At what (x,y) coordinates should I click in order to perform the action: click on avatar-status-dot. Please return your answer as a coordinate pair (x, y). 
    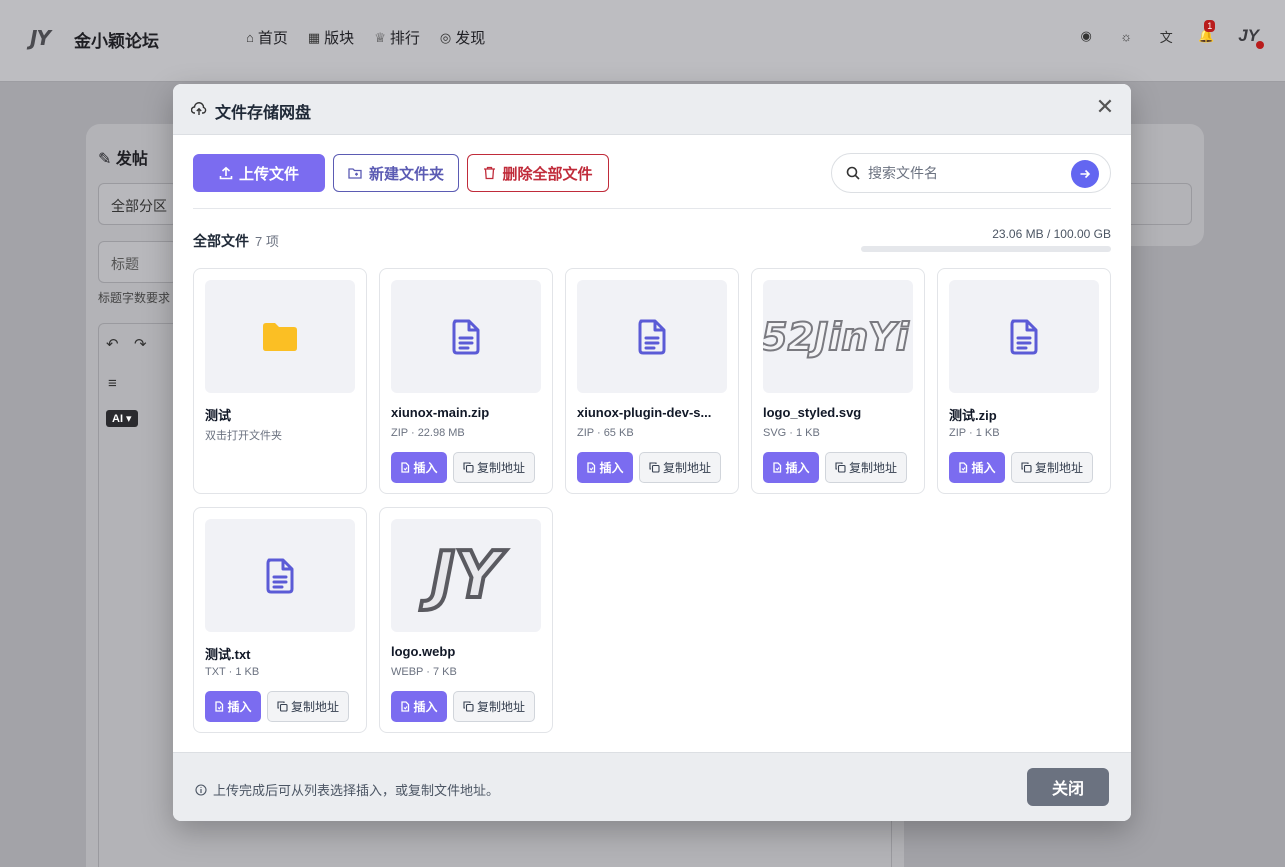
    Looking at the image, I should click on (1260, 45).